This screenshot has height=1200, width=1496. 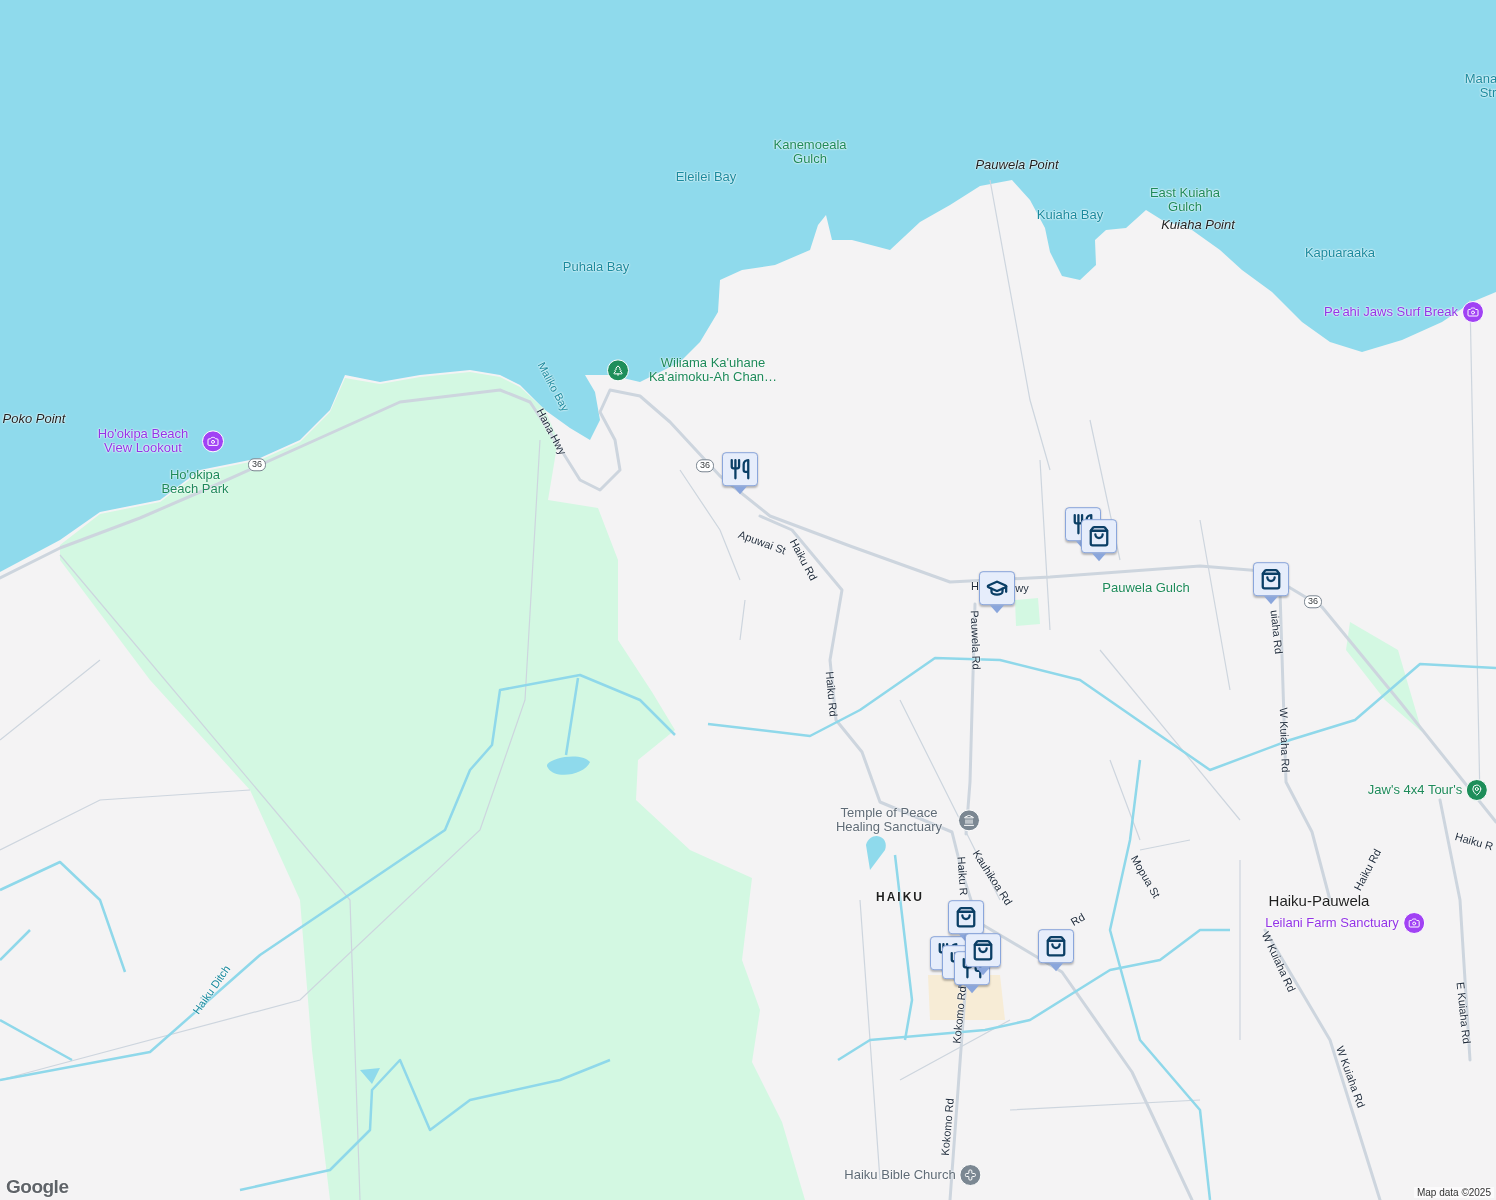 I want to click on map-attribution: Map data ©2025, so click(x=1453, y=1192).